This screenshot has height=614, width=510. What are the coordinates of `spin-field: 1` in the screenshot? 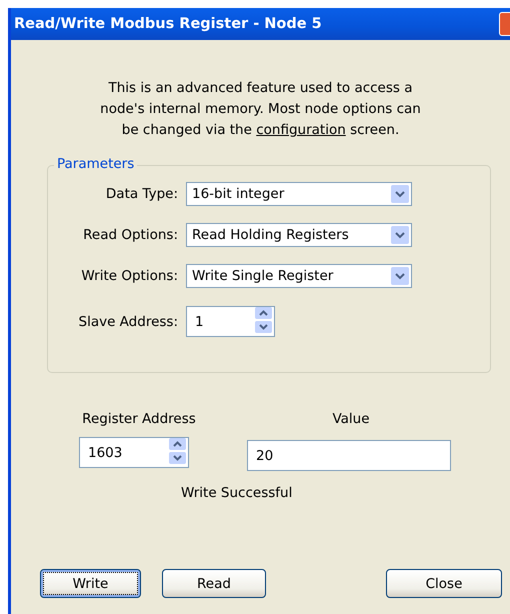 It's located at (230, 321).